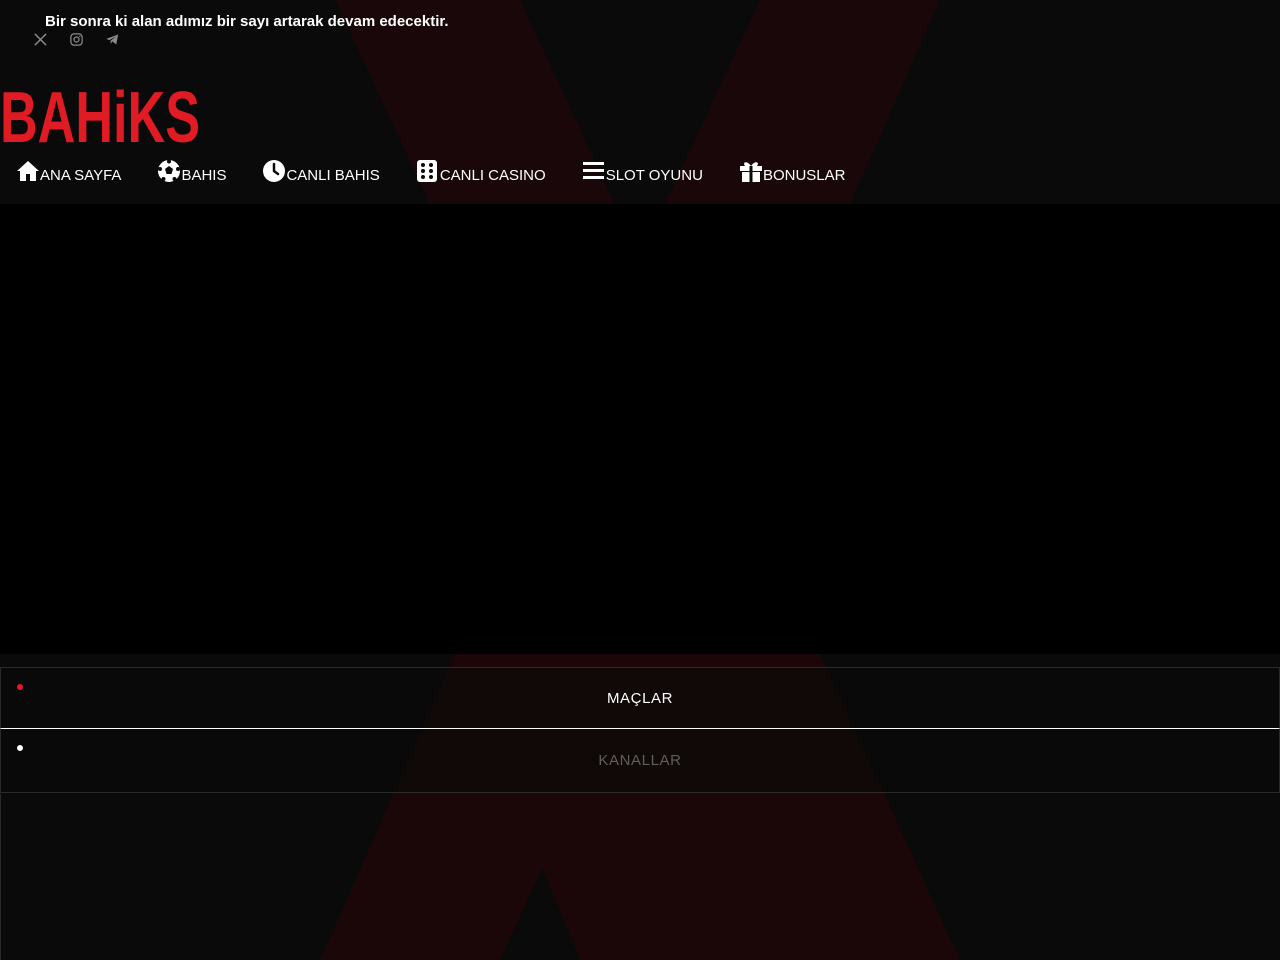 The image size is (1280, 960). I want to click on nav-label: BAHIS, so click(204, 175).